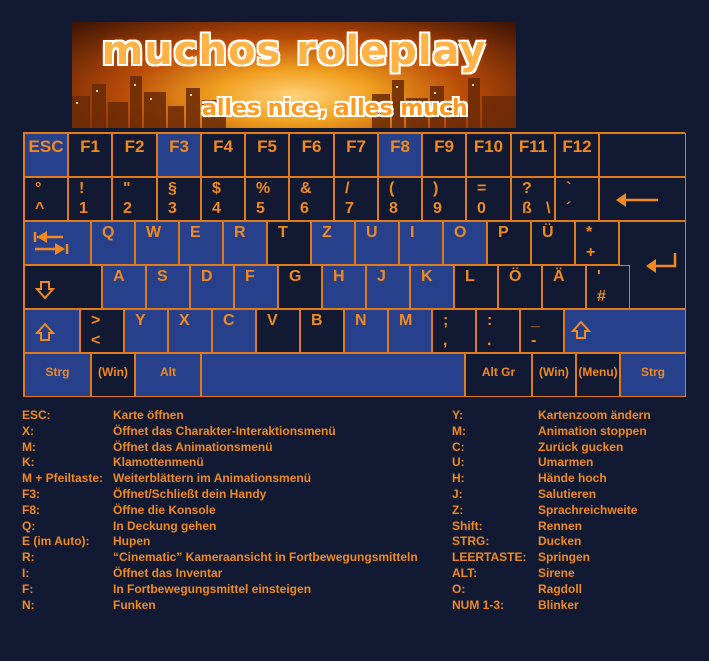  Describe the element at coordinates (572, 479) in the screenshot. I see `legend-item: H: Hände hoch` at that location.